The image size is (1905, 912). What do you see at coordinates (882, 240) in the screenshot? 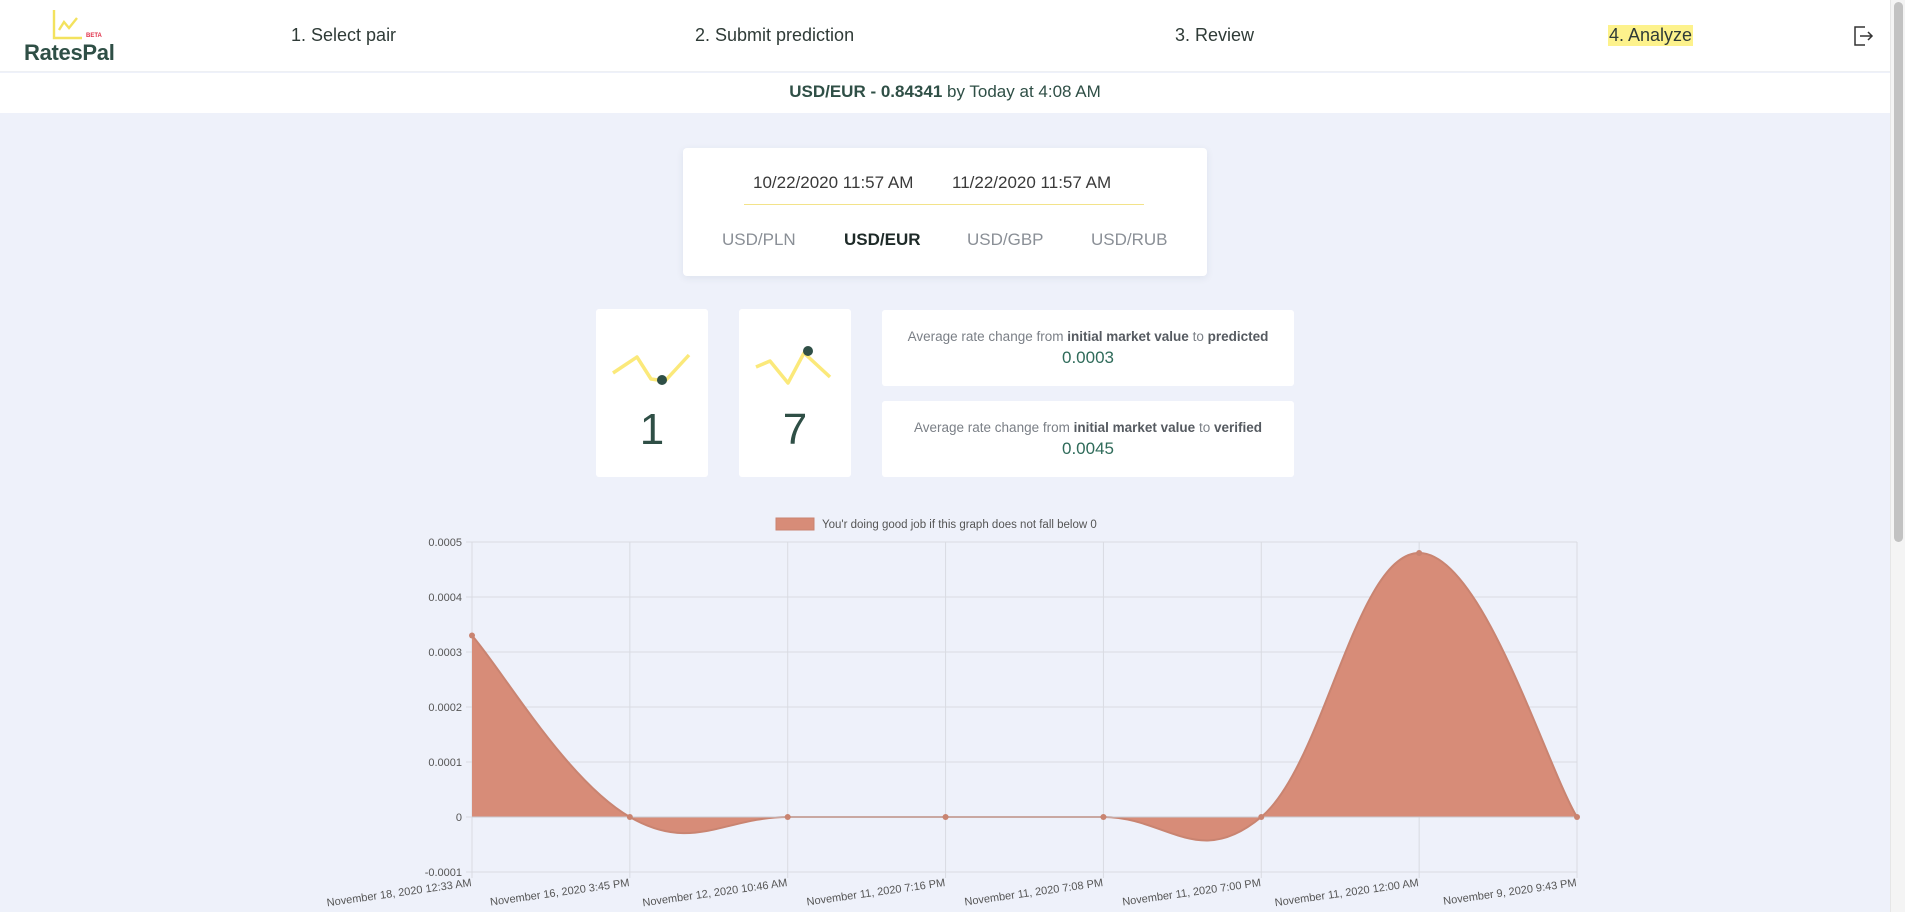
I see `pair-tab-usd-eur: USD/EUR` at bounding box center [882, 240].